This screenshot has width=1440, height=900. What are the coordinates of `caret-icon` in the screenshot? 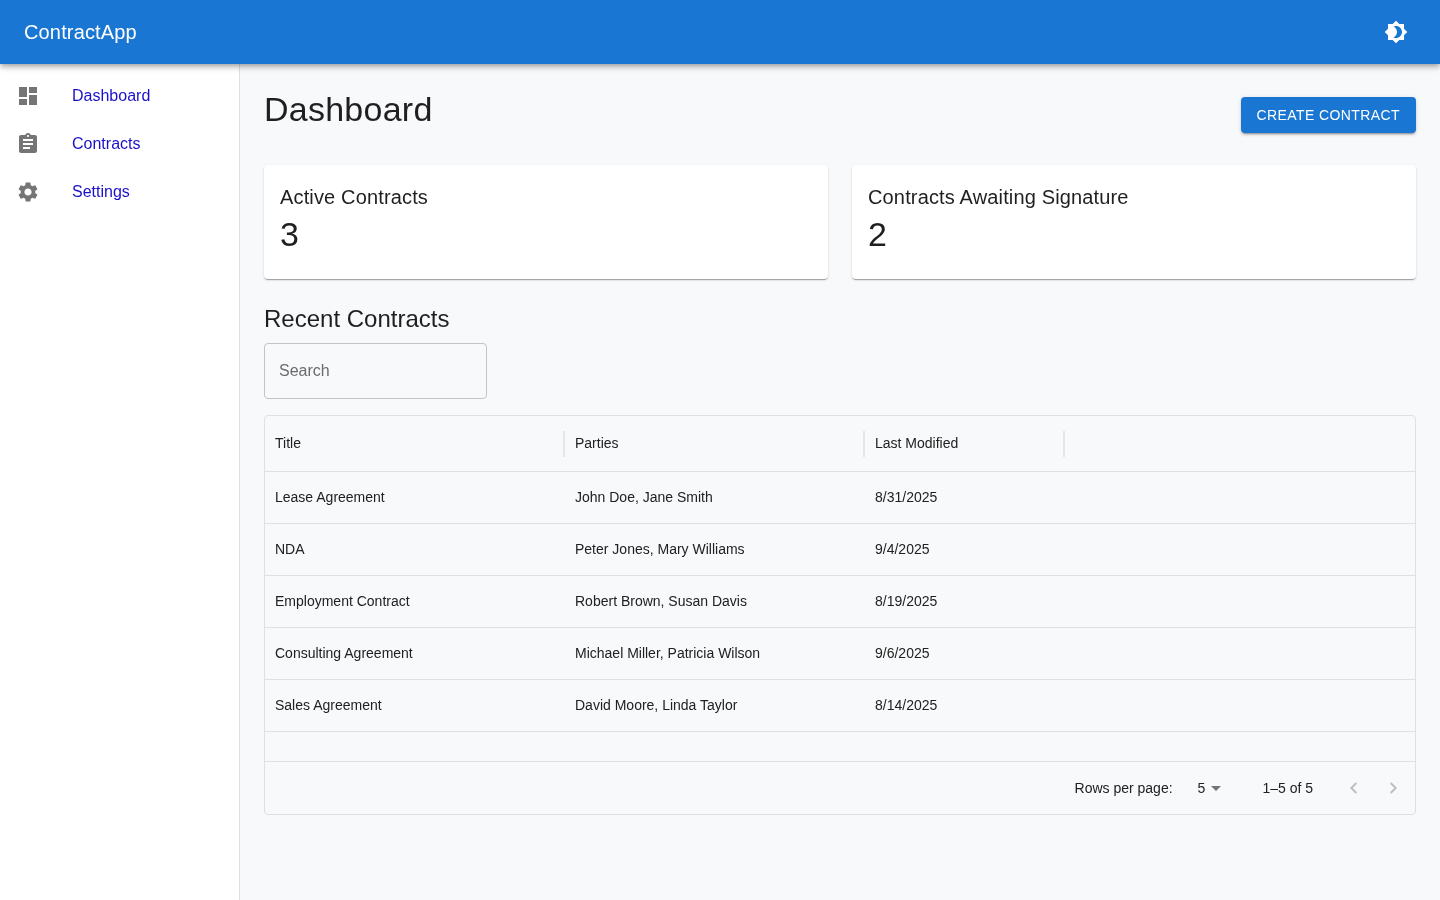 It's located at (1216, 788).